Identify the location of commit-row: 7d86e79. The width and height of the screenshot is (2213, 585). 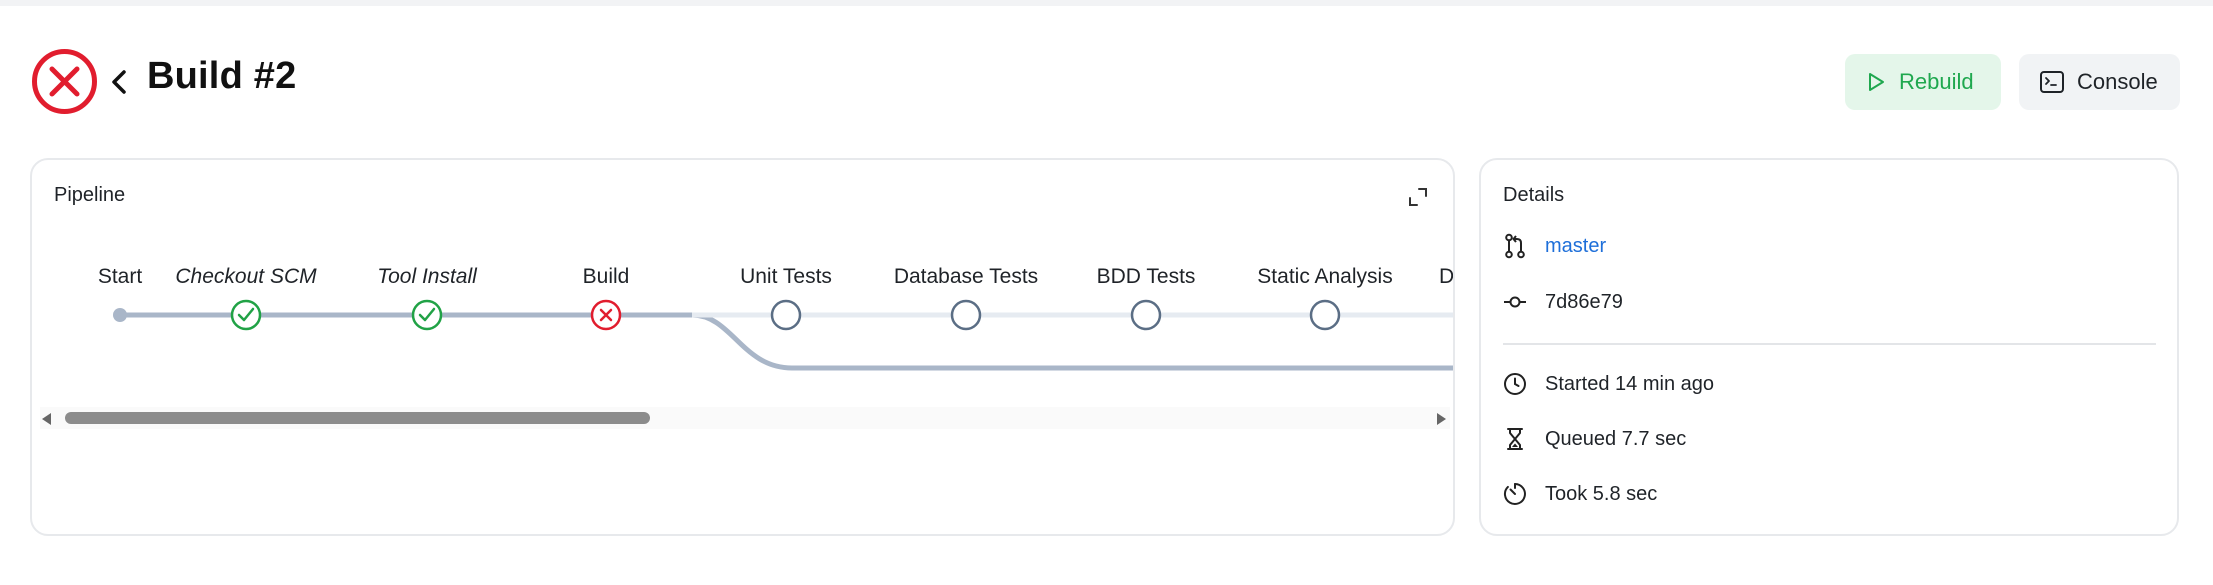
(1563, 302).